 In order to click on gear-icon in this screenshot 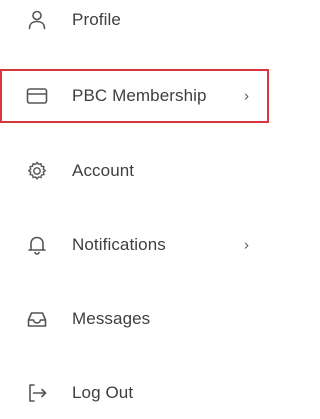, I will do `click(37, 171)`.